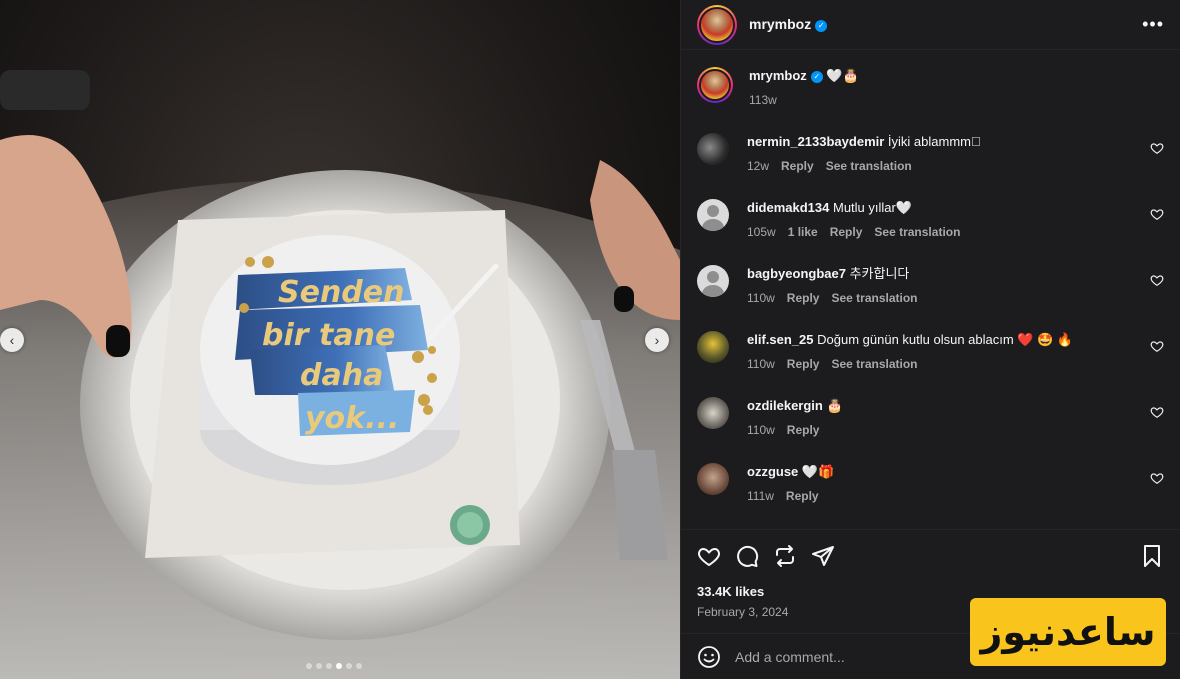  What do you see at coordinates (747, 556) in the screenshot?
I see `comment-bubble-icon` at bounding box center [747, 556].